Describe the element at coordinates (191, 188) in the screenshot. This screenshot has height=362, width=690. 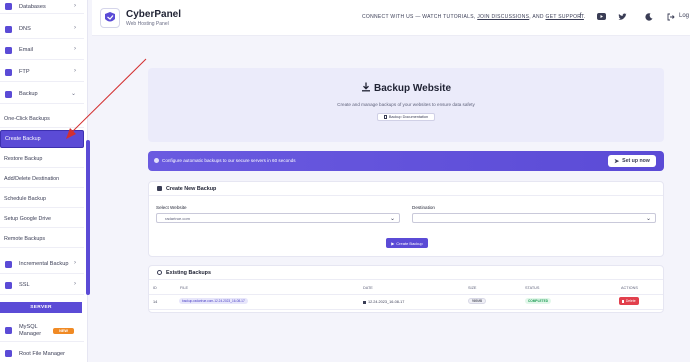
I see `create-backup-heading-text: Create New Backup` at that location.